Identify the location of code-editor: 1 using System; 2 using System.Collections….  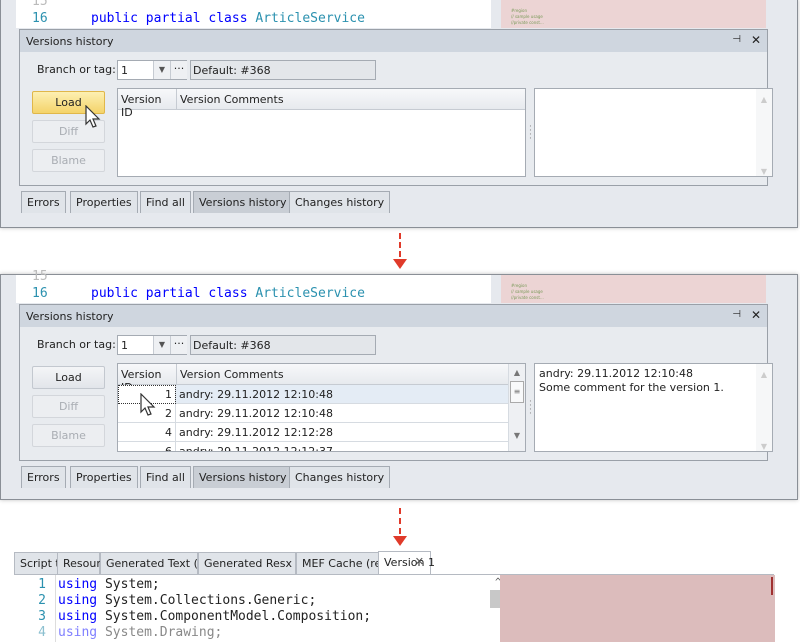
(394, 608).